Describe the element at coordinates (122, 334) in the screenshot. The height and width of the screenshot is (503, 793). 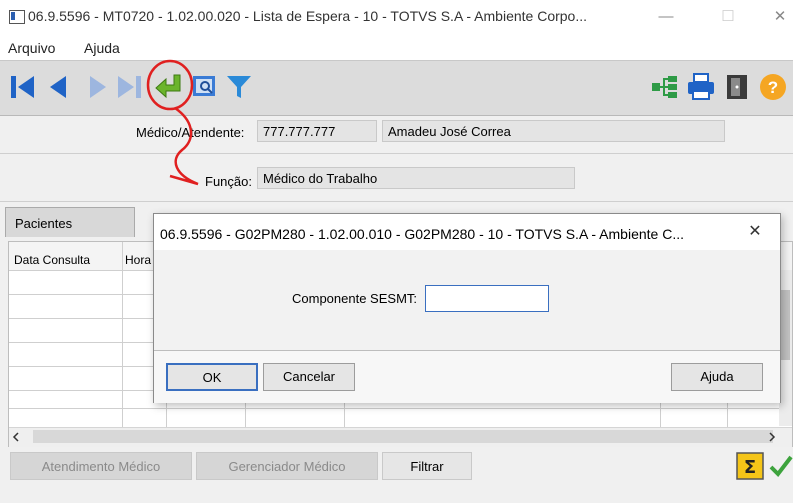
I see `grid-column-line` at that location.